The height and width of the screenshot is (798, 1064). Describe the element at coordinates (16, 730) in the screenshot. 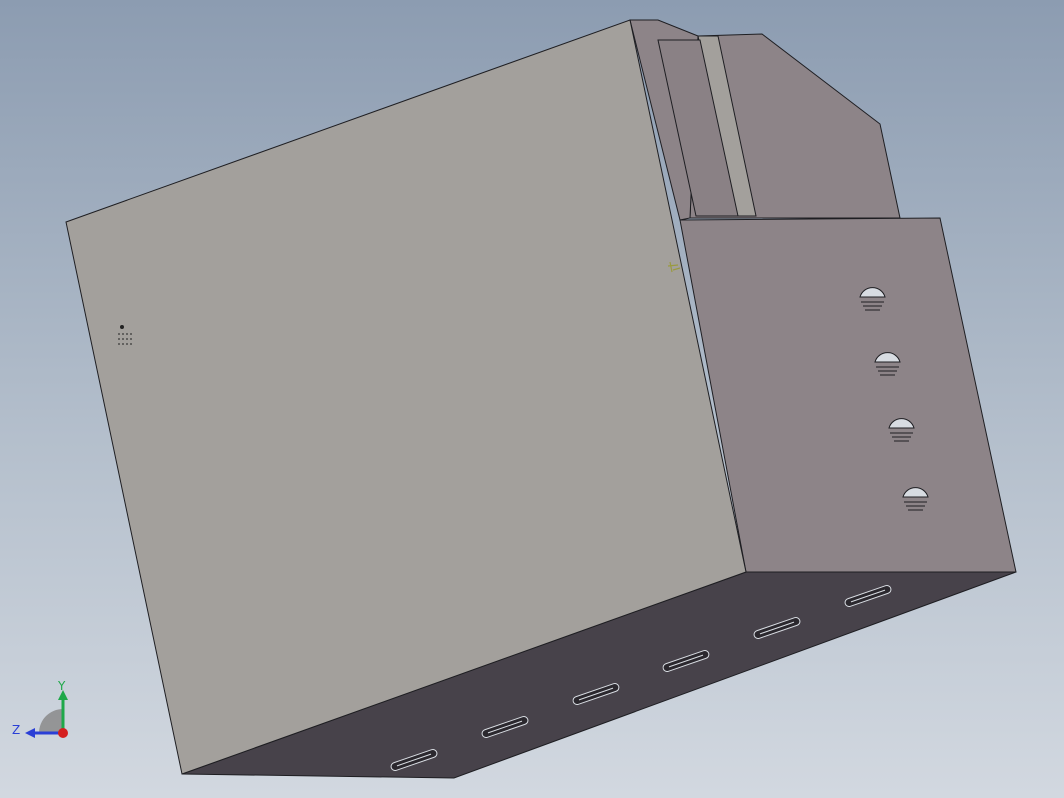

I see `z-axis-label: Z` at that location.